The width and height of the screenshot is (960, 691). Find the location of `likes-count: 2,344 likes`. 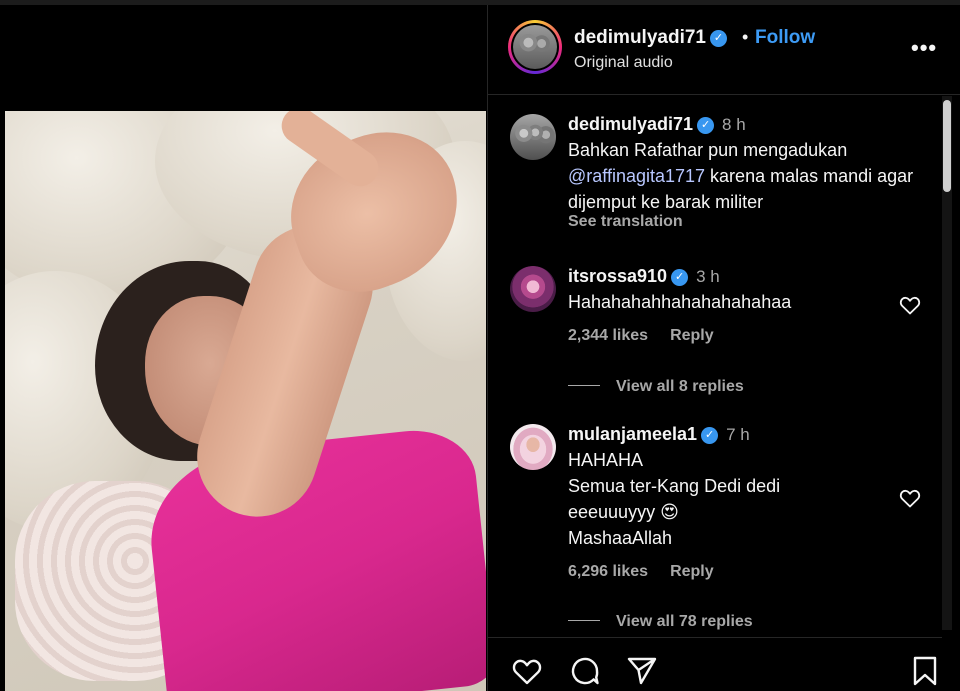

likes-count: 2,344 likes is located at coordinates (608, 335).